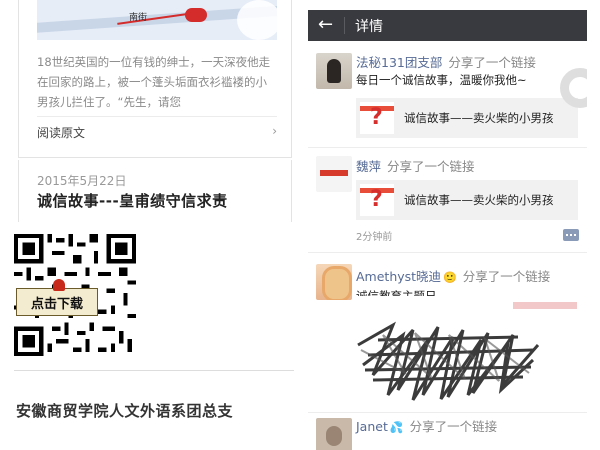  I want to click on article-cover-image: 南街, so click(157, 20).